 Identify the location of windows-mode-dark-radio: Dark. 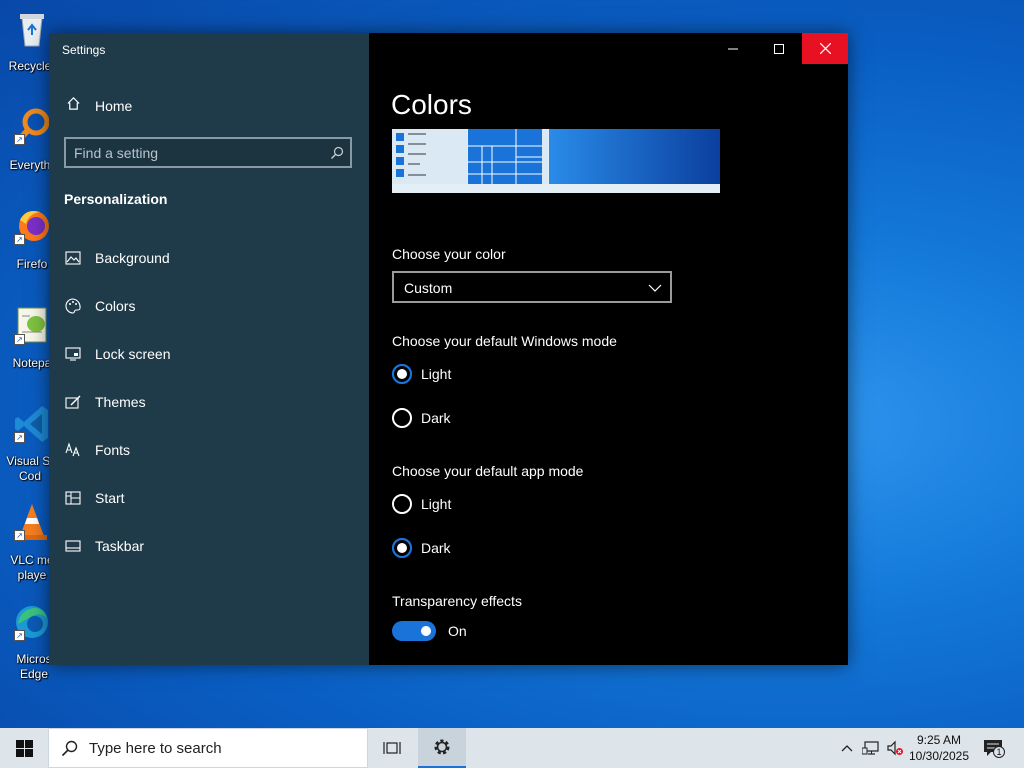
(421, 418).